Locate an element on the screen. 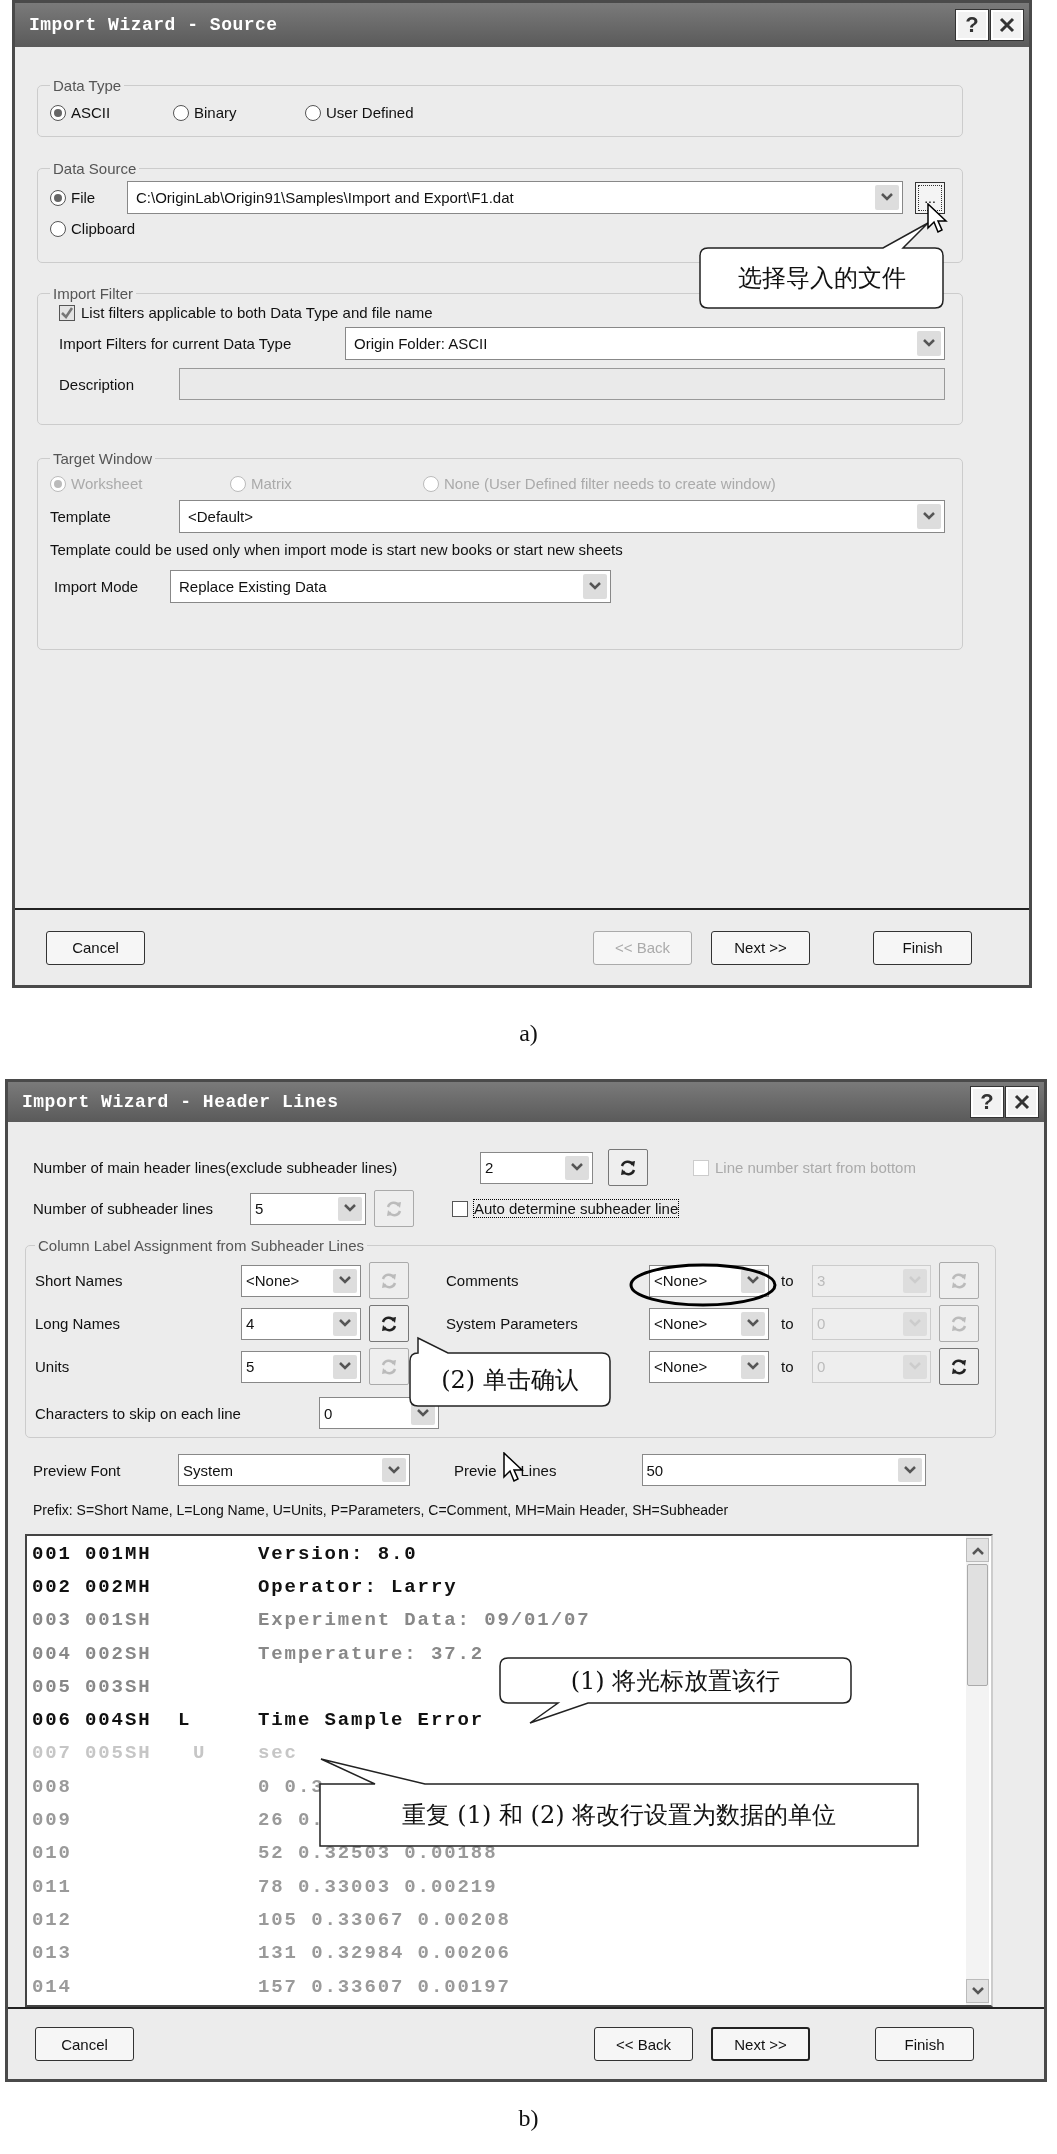 The width and height of the screenshot is (1057, 2154). note-text: Template could be used only when import mode is start new books or start new sheets is located at coordinates (336, 549).